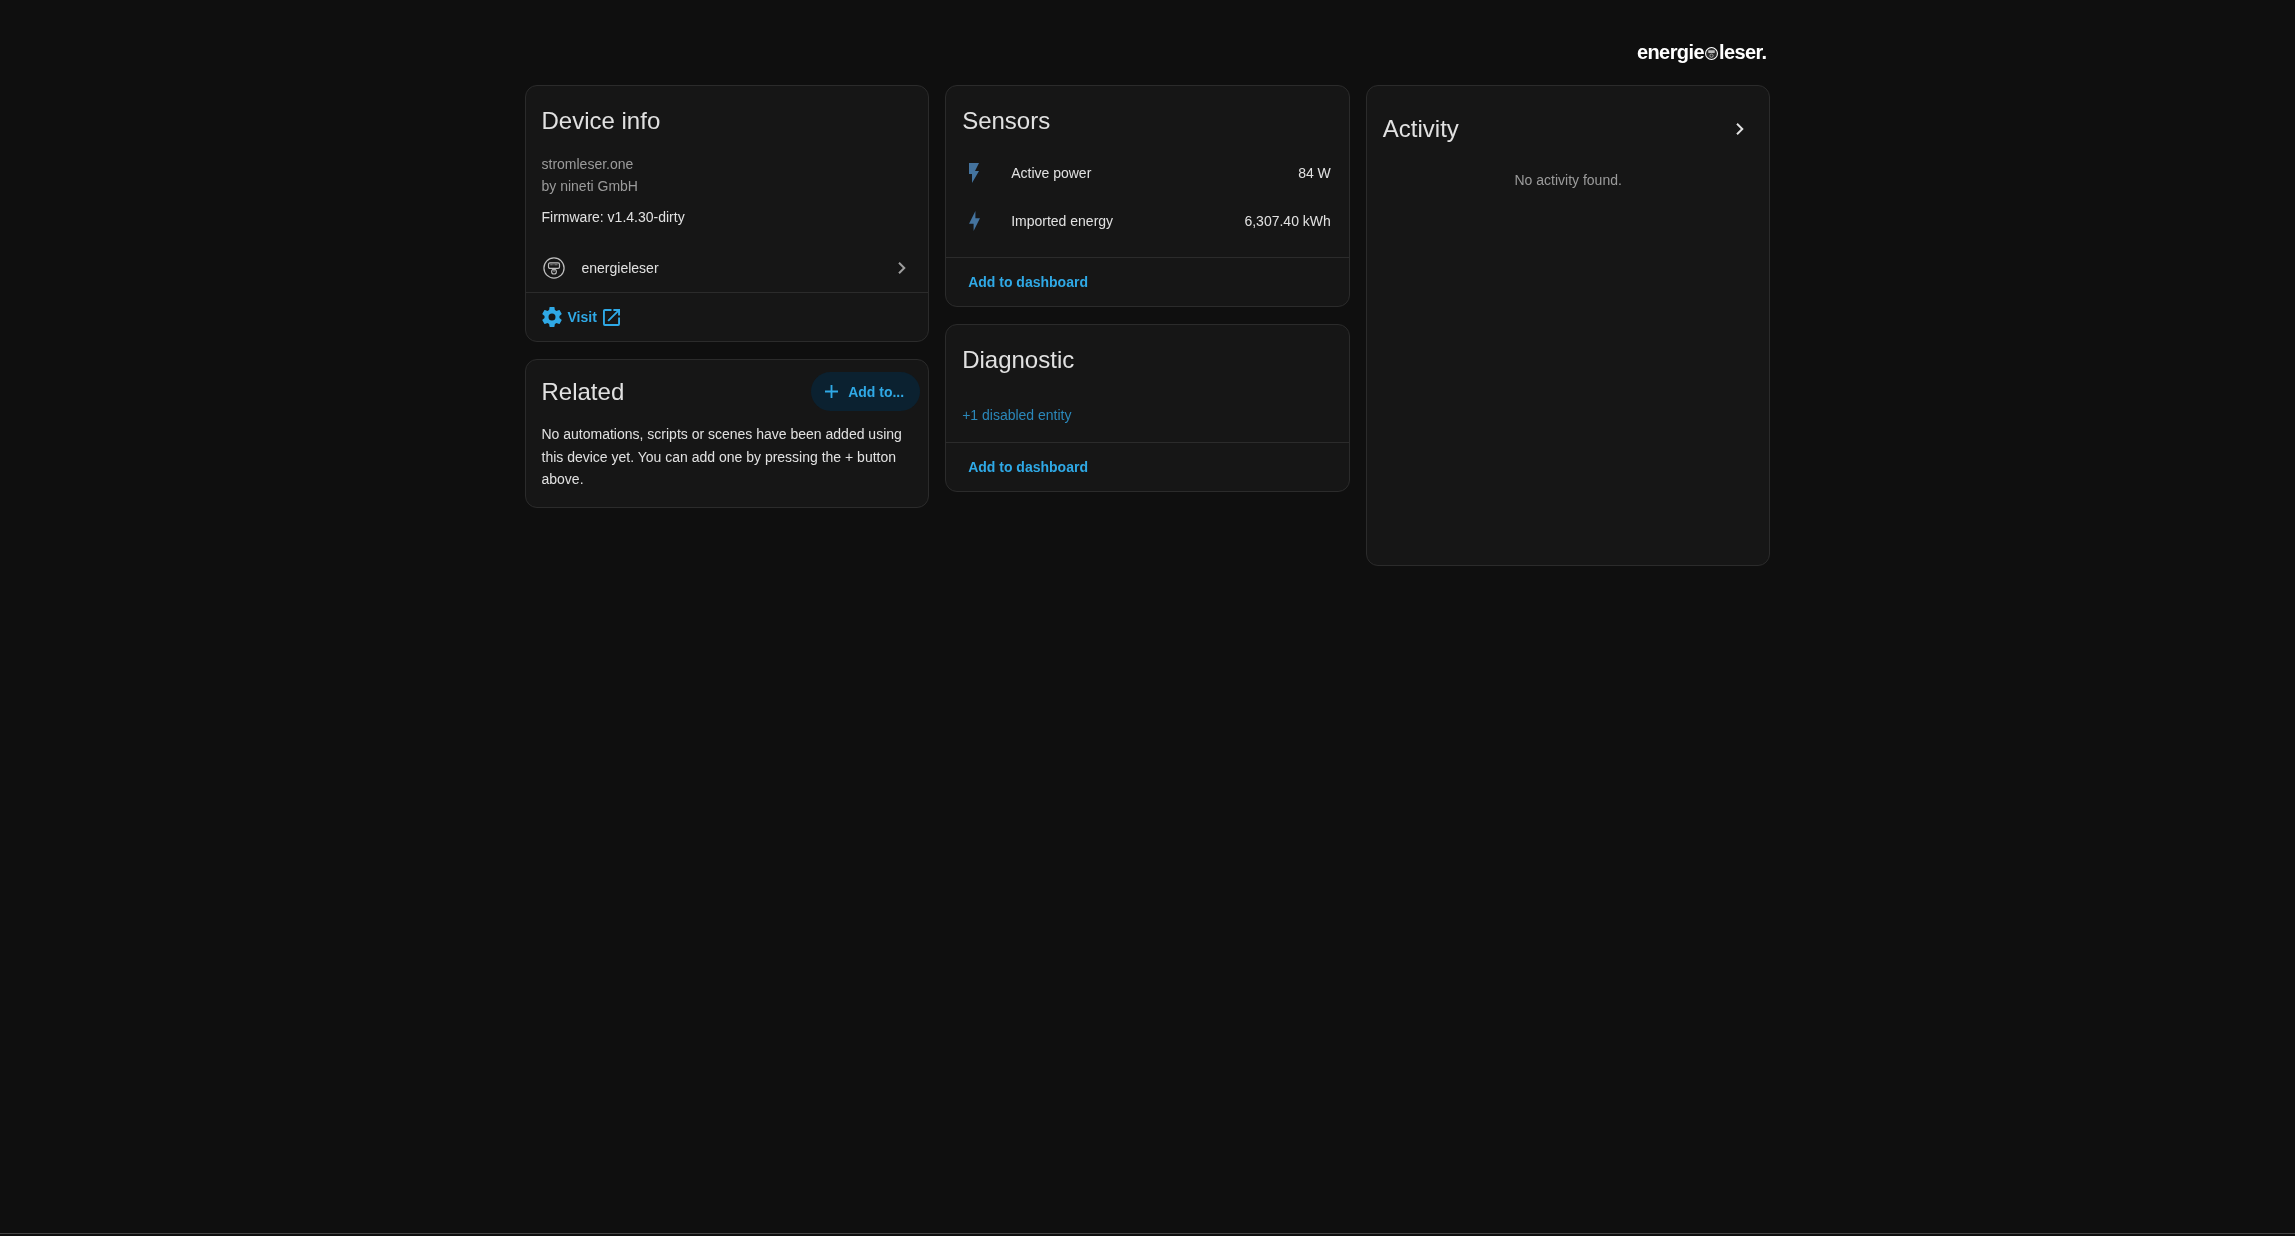 This screenshot has width=2295, height=1236. I want to click on card-title: Related, so click(583, 391).